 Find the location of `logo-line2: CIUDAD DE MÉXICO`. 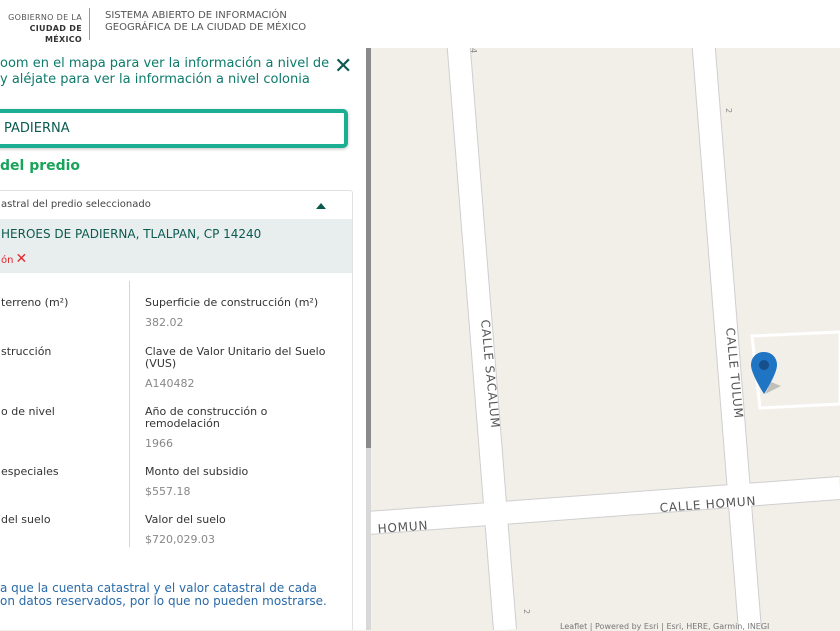

logo-line2: CIUDAD DE MÉXICO is located at coordinates (55, 34).